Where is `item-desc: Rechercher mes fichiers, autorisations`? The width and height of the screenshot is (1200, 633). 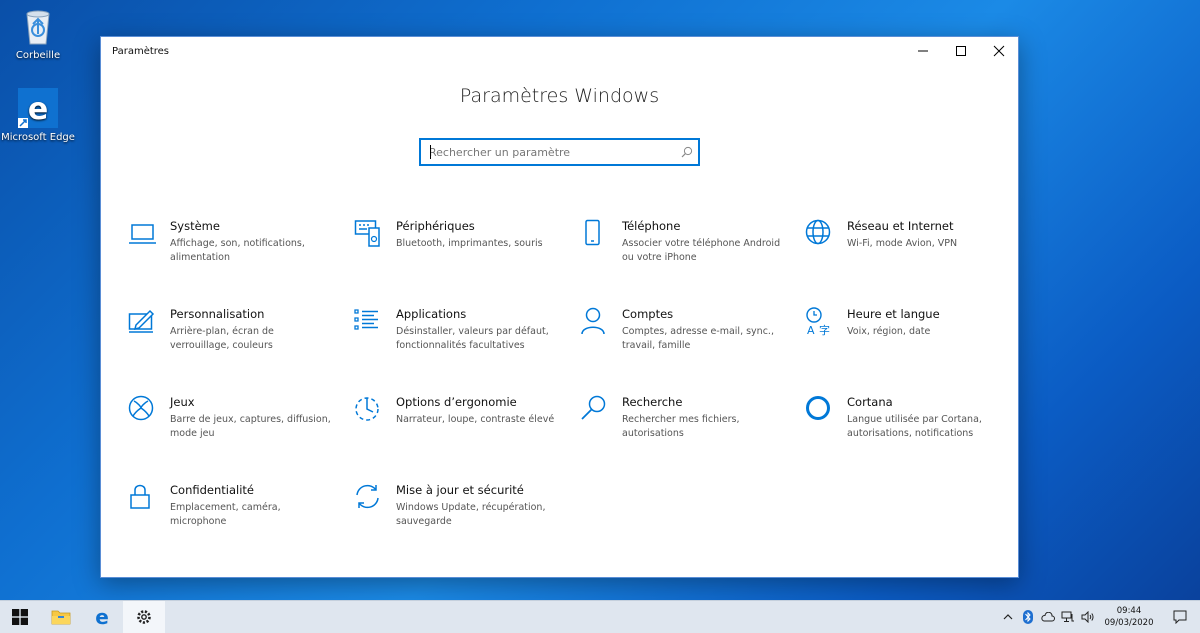 item-desc: Rechercher mes fichiers, autorisations is located at coordinates (681, 426).